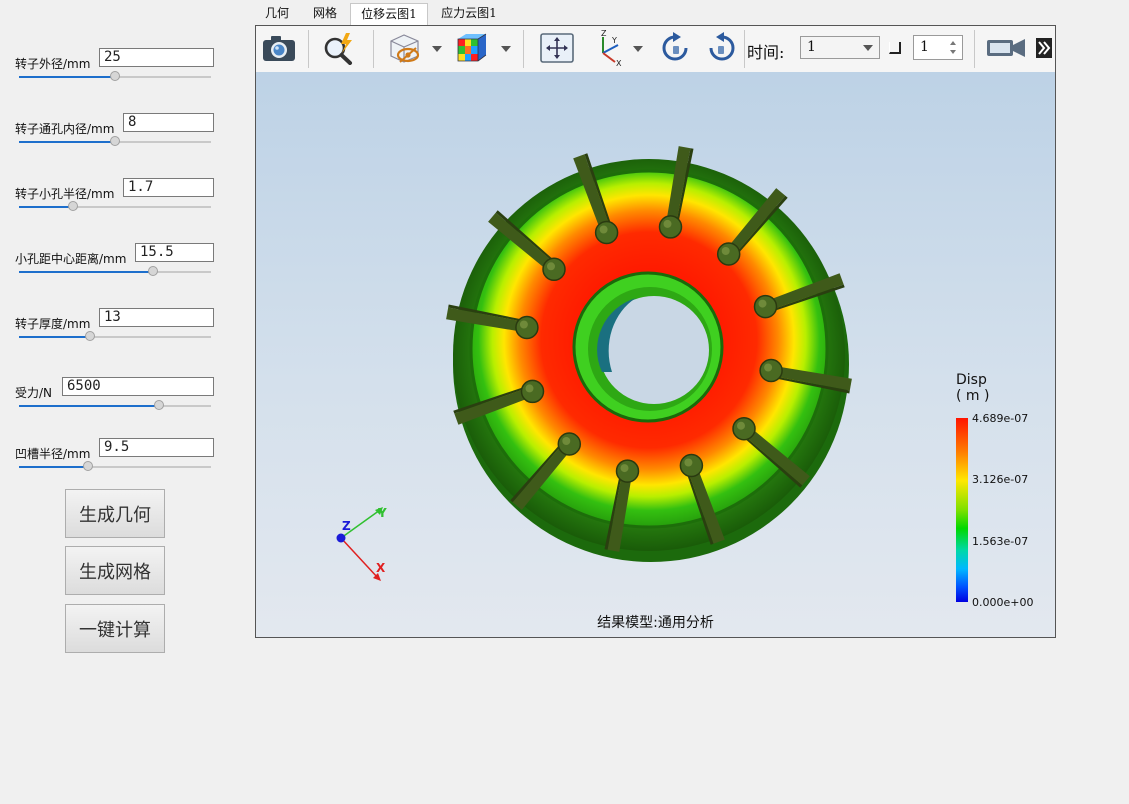 The width and height of the screenshot is (1129, 804). Describe the element at coordinates (619, 63) in the screenshot. I see `svg-text: X` at that location.